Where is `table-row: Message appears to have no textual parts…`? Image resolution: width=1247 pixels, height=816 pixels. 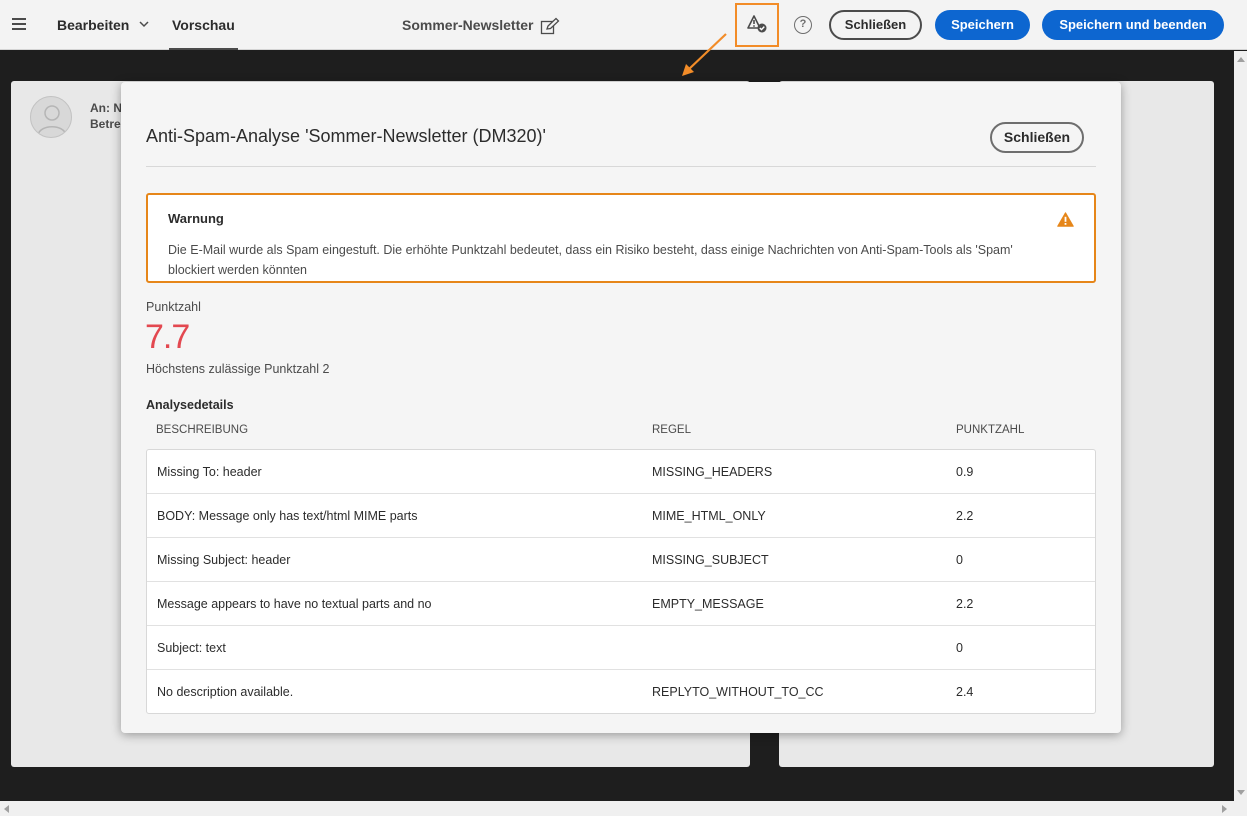
table-row: Message appears to have no textual parts… is located at coordinates (621, 604).